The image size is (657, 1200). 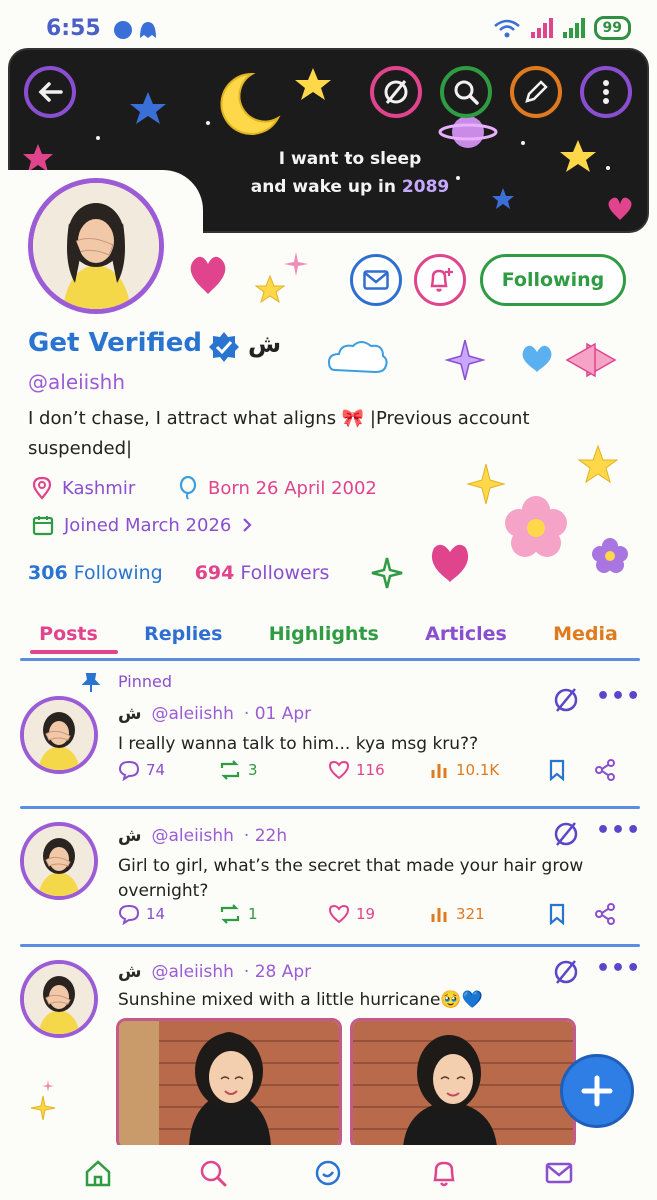 What do you see at coordinates (529, 513) in the screenshot?
I see `meta-decorations` at bounding box center [529, 513].